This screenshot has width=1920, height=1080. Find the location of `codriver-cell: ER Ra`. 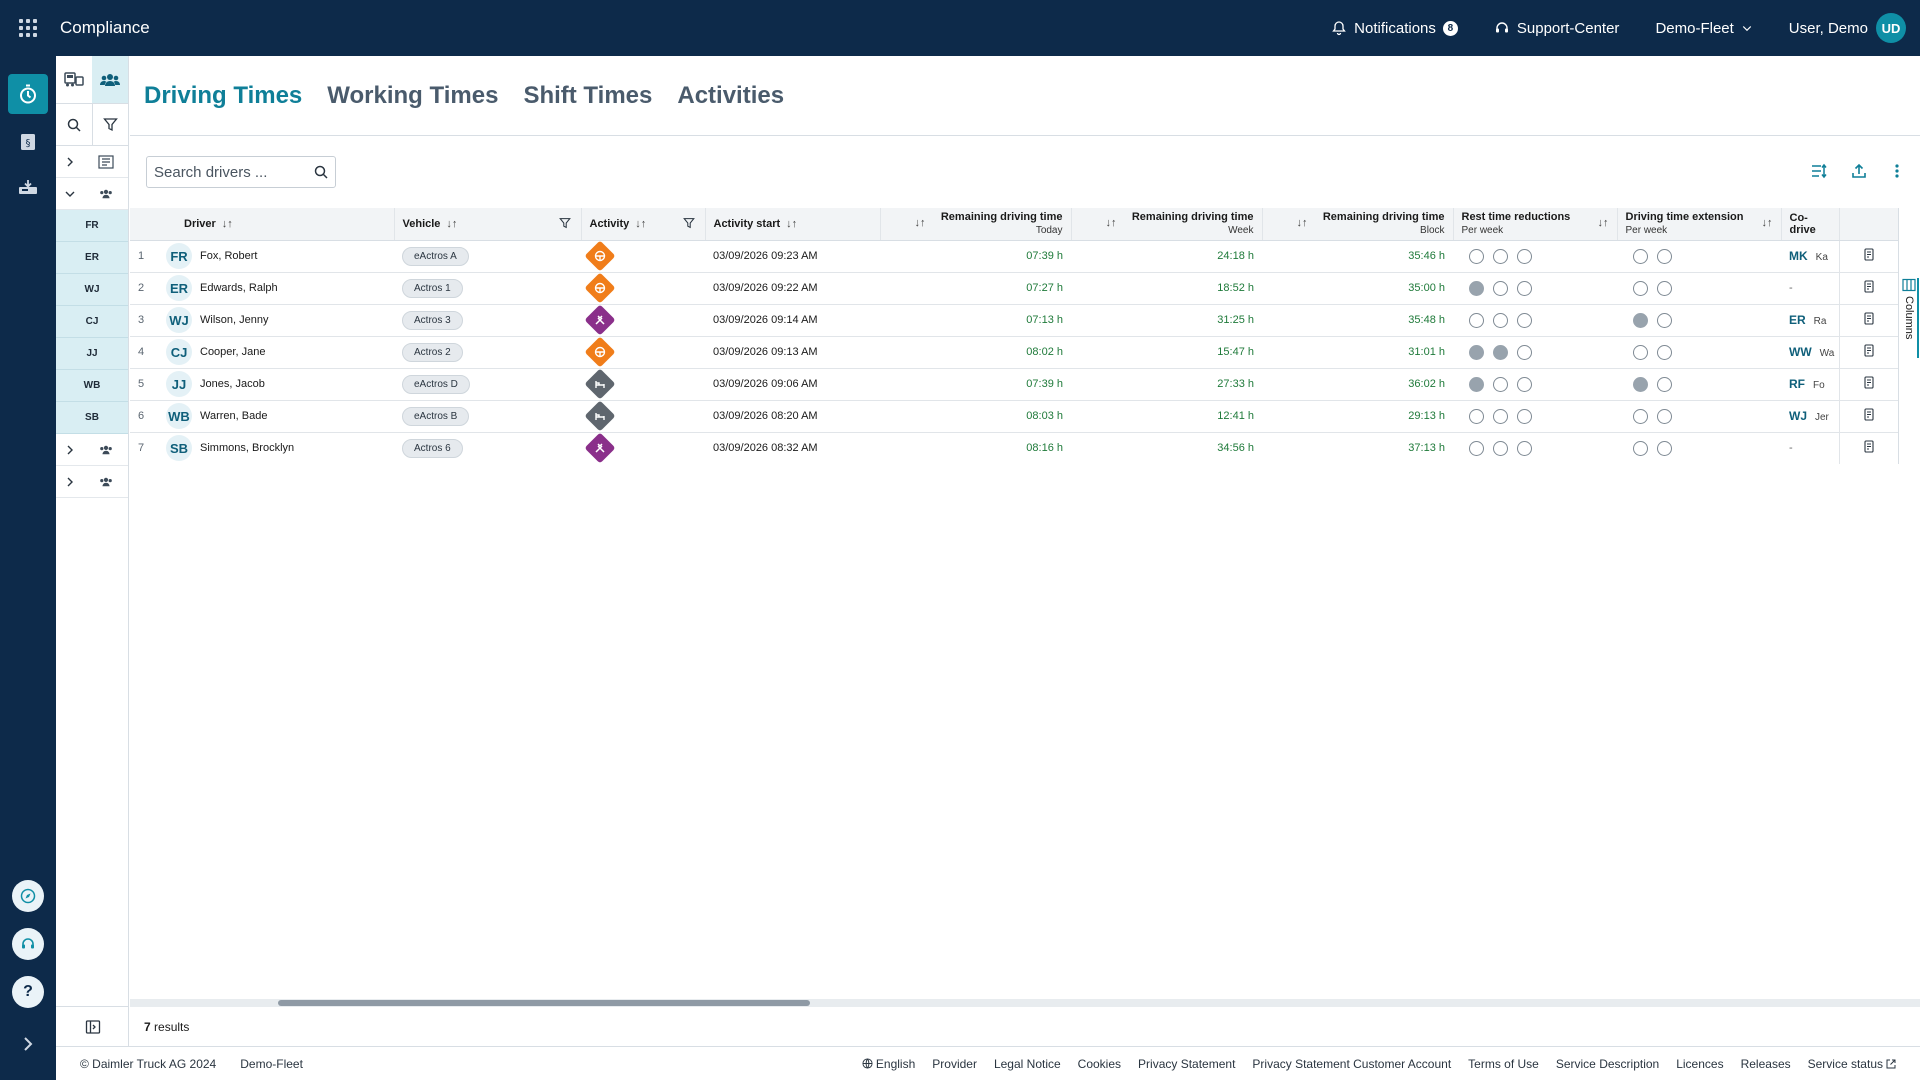

codriver-cell: ER Ra is located at coordinates (1810, 320).